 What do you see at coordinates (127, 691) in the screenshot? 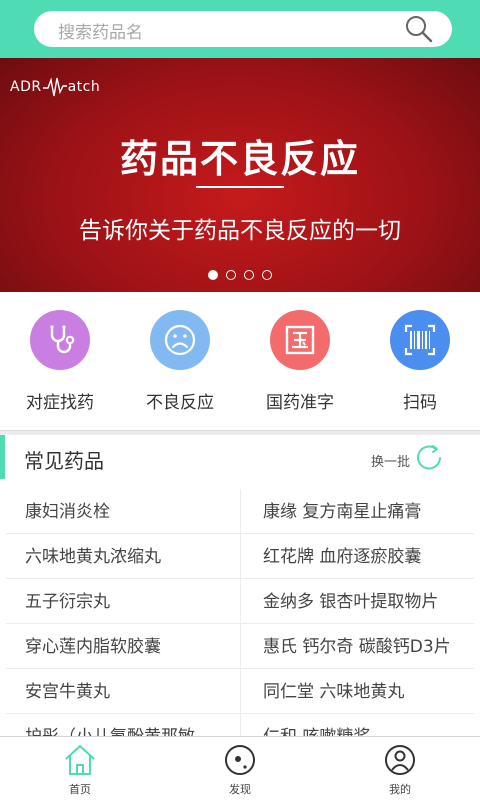
I see `drug-item: 安宫牛黄丸` at bounding box center [127, 691].